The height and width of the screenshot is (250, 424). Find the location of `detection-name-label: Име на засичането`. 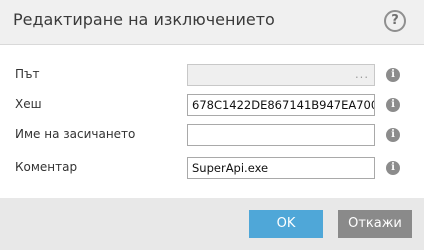

detection-name-label: Име на засичането is located at coordinates (75, 134).